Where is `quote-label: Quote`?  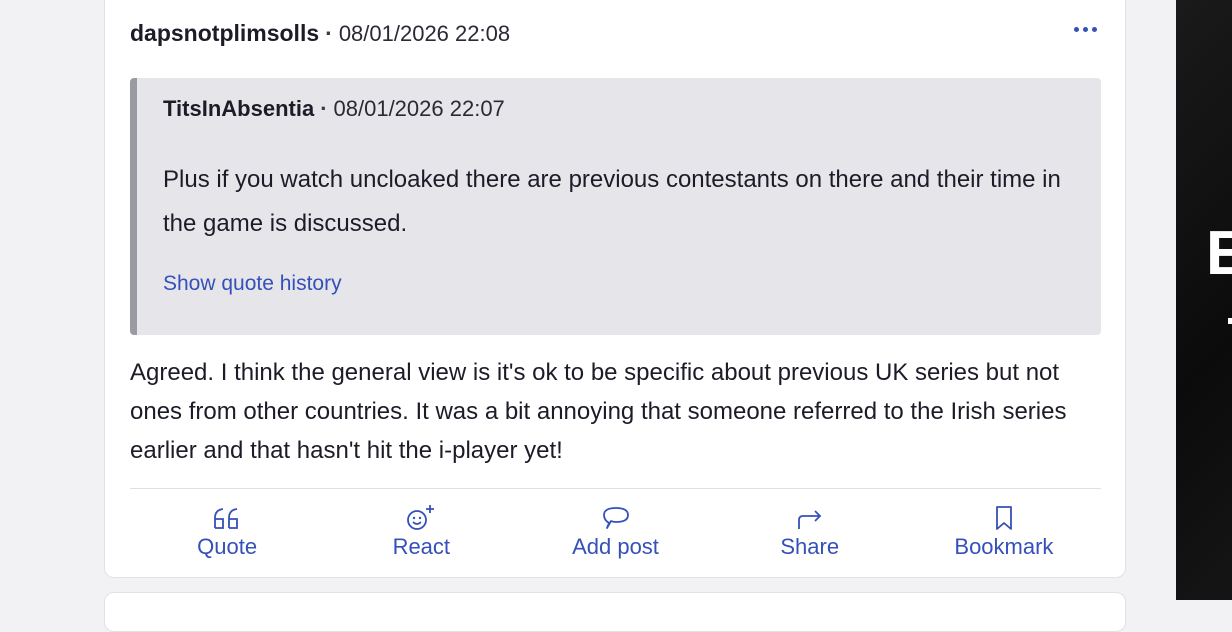
quote-label: Quote is located at coordinates (227, 546).